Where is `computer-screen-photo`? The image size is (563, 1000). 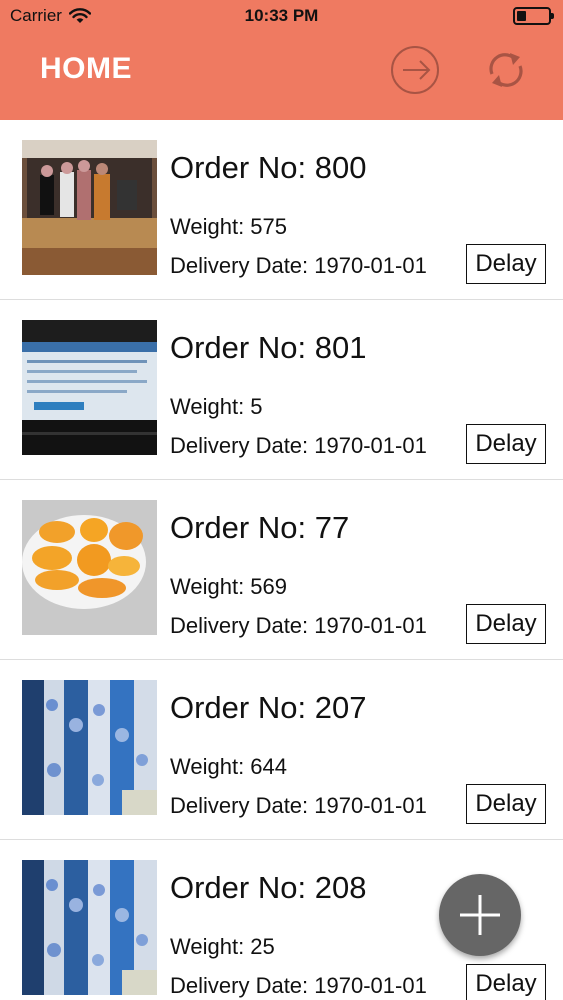 computer-screen-photo is located at coordinates (89, 387).